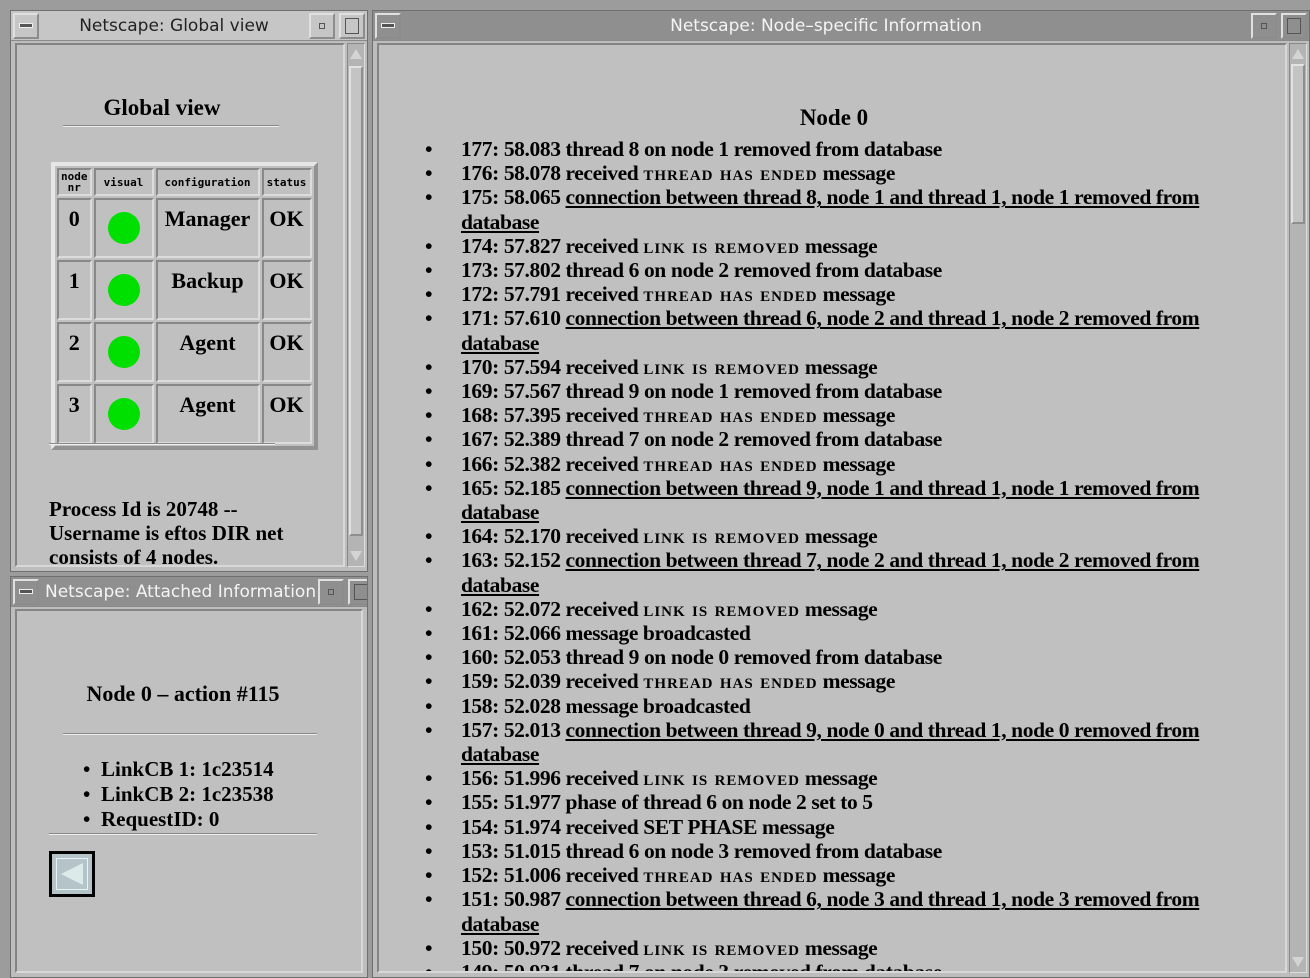 Image resolution: width=1310 pixels, height=978 pixels. I want to click on attached-information-titlebar: Netscape: Attached Information, so click(189, 592).